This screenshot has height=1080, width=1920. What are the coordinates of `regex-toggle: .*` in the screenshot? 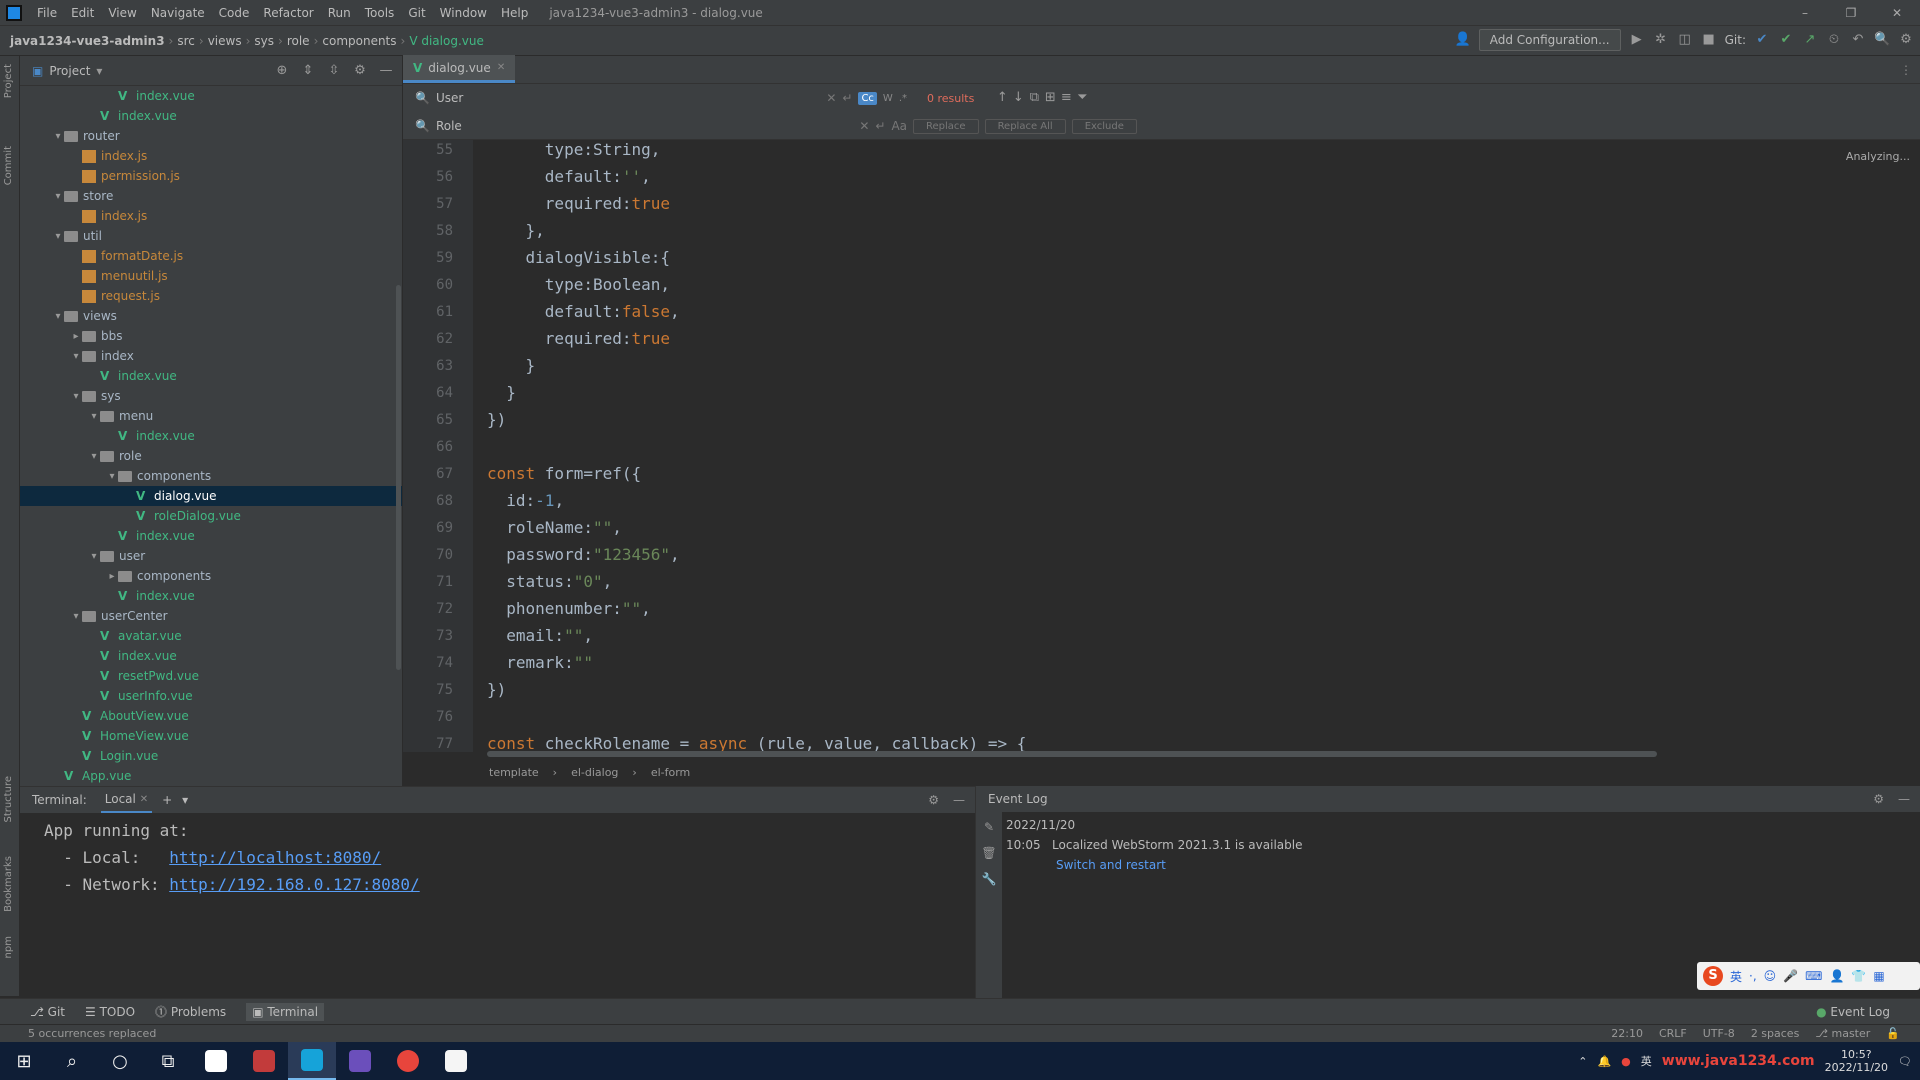 It's located at (903, 98).